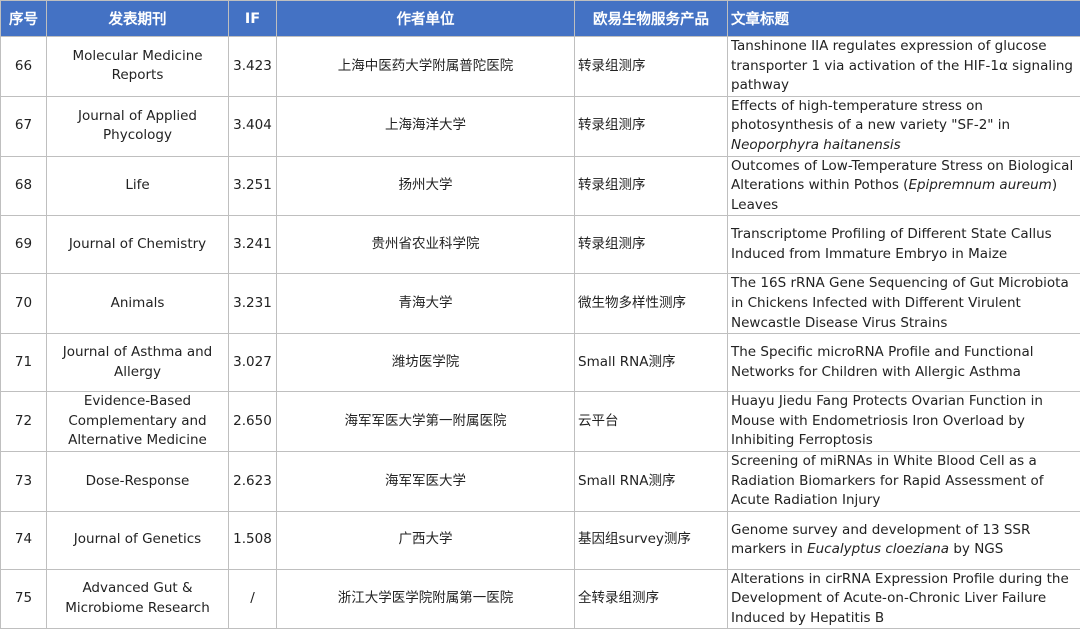 The width and height of the screenshot is (1080, 629). I want to click on header-no: 序号, so click(24, 19).